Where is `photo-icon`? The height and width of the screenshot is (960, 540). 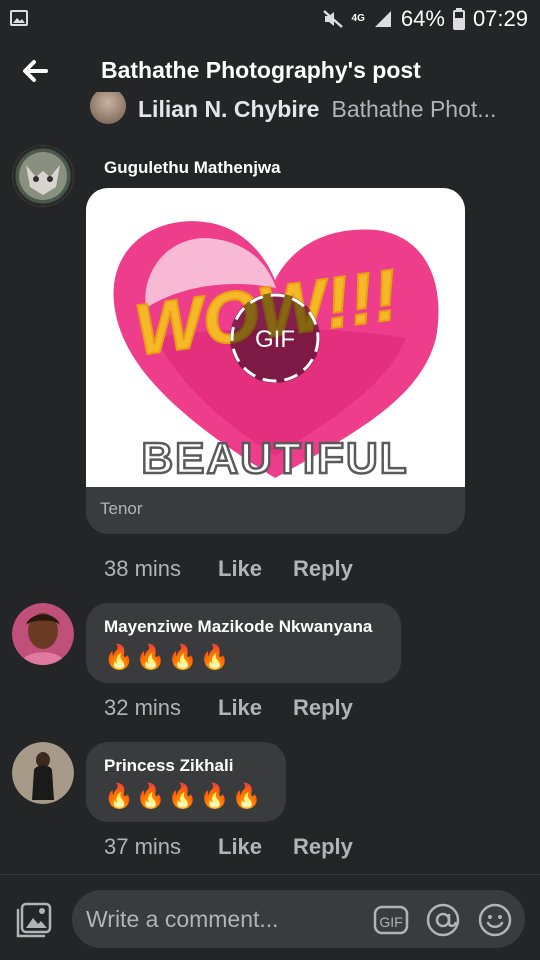 photo-icon is located at coordinates (34, 920).